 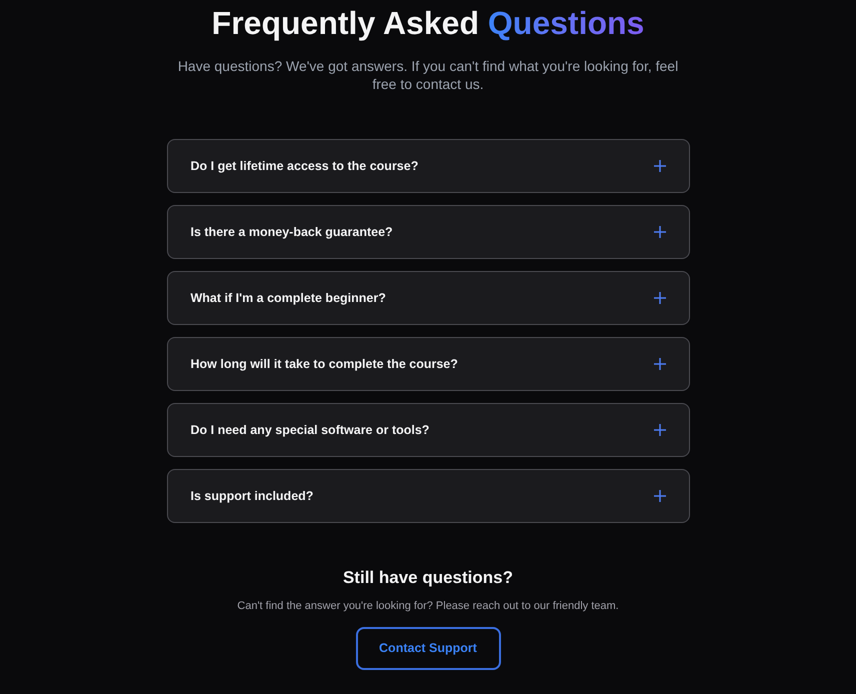 What do you see at coordinates (428, 298) in the screenshot?
I see `faq-item: What if I'm a complete beginner?` at bounding box center [428, 298].